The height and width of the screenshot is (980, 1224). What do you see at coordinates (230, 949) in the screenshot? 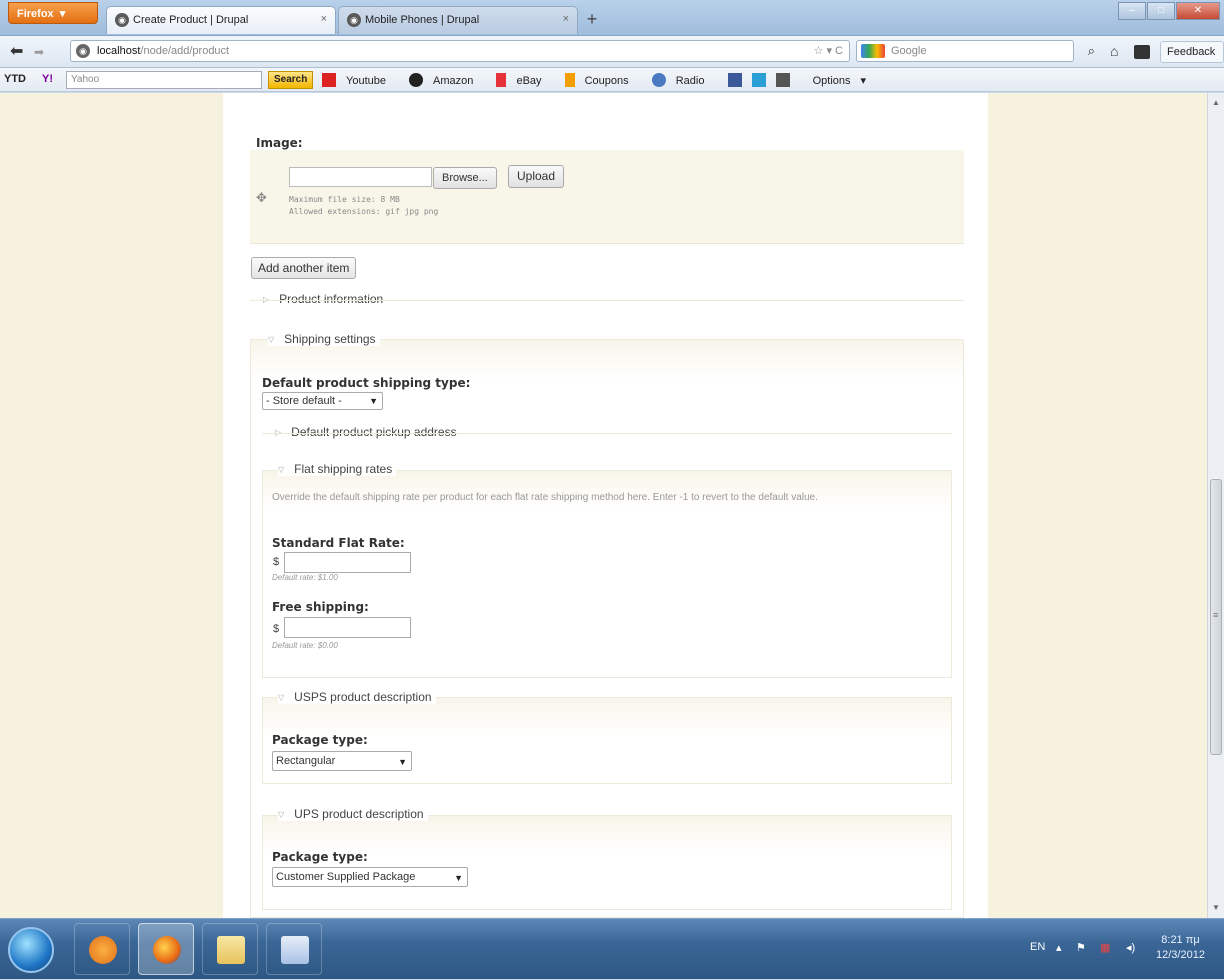
I see `taskbar-explorer` at bounding box center [230, 949].